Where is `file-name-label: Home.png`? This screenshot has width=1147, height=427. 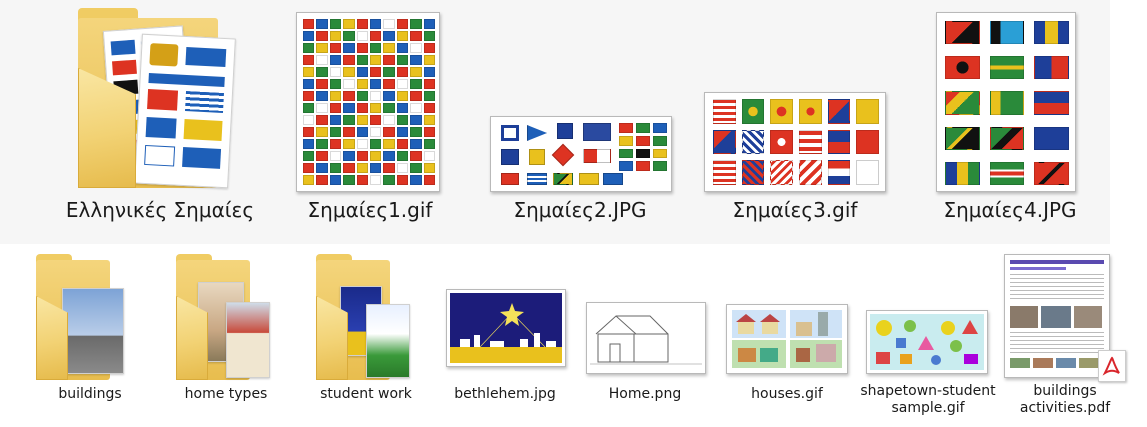 file-name-label: Home.png is located at coordinates (645, 394).